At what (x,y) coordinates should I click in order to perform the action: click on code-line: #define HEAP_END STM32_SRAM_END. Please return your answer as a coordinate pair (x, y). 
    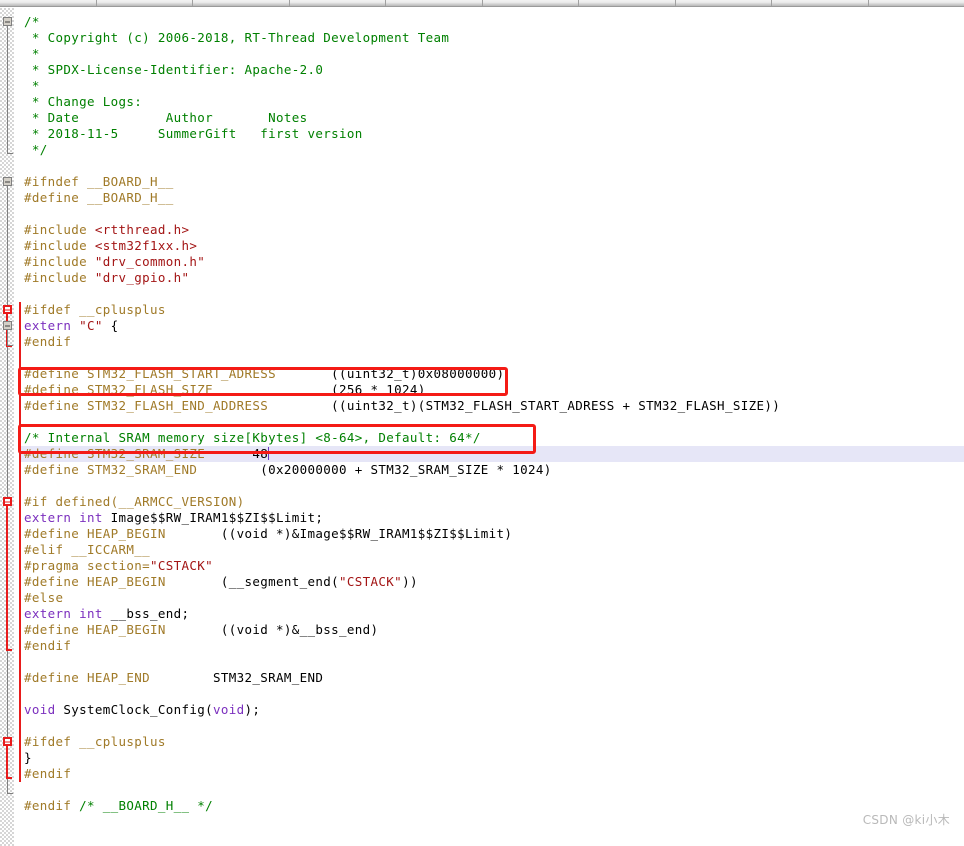
    Looking at the image, I should click on (173, 678).